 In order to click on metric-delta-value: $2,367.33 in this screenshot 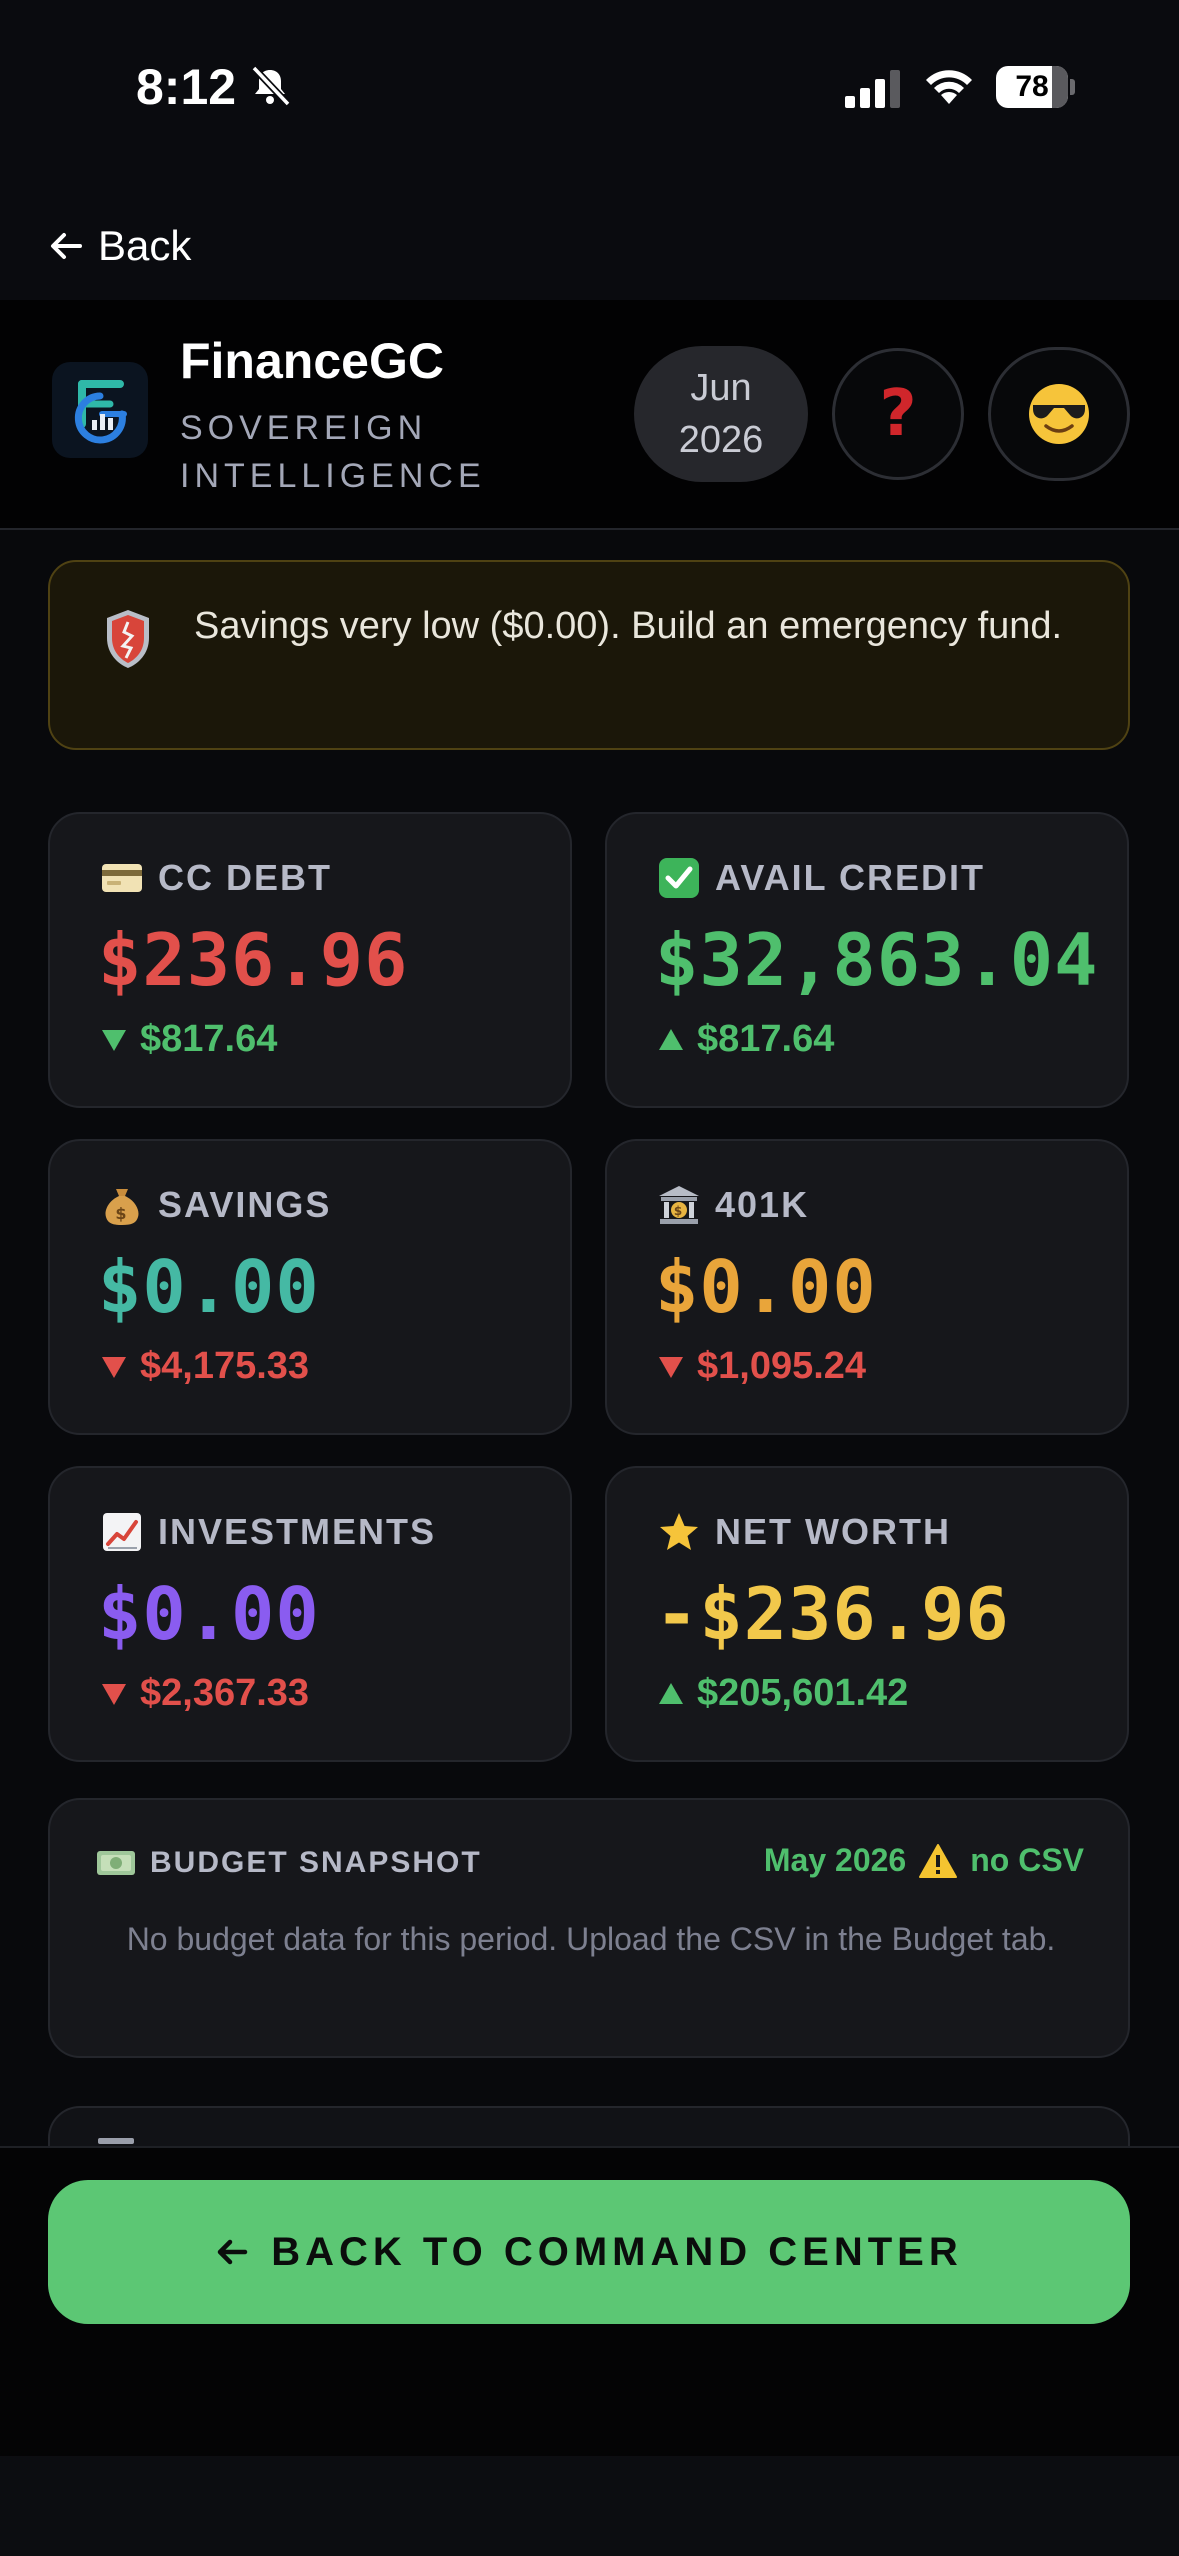, I will do `click(225, 1693)`.